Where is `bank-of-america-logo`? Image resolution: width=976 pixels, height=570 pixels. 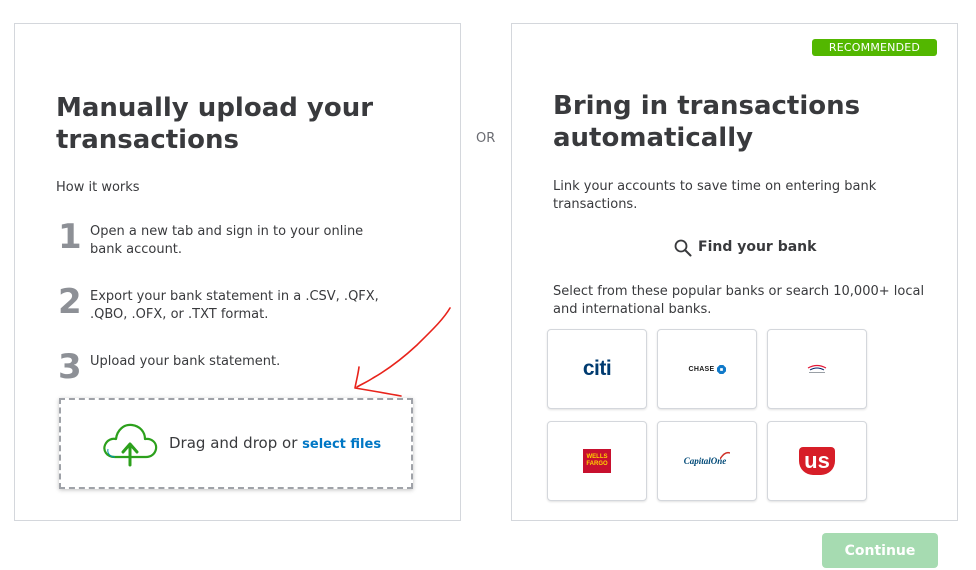
bank-of-america-logo is located at coordinates (817, 369).